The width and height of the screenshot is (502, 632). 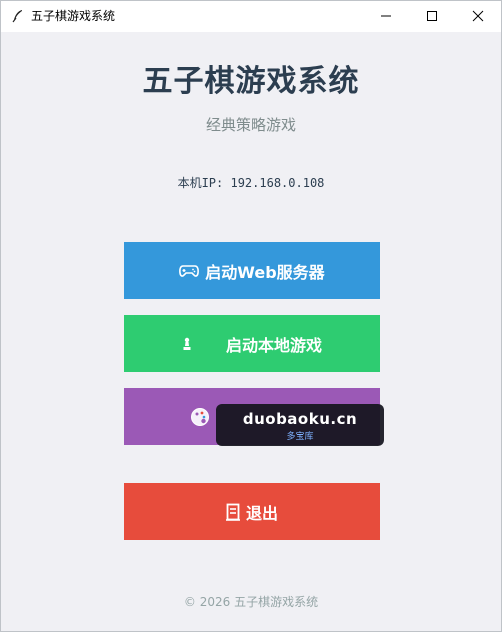 What do you see at coordinates (261, 513) in the screenshot?
I see `exit-label: 退出` at bounding box center [261, 513].